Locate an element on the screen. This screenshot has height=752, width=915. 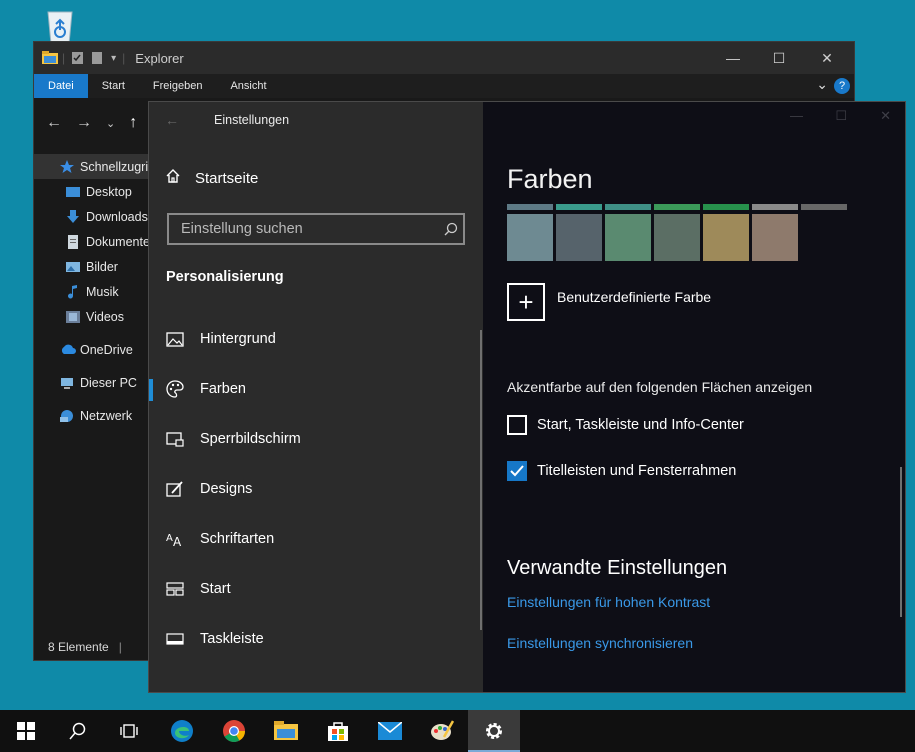
home-icon is located at coordinates (173, 178).